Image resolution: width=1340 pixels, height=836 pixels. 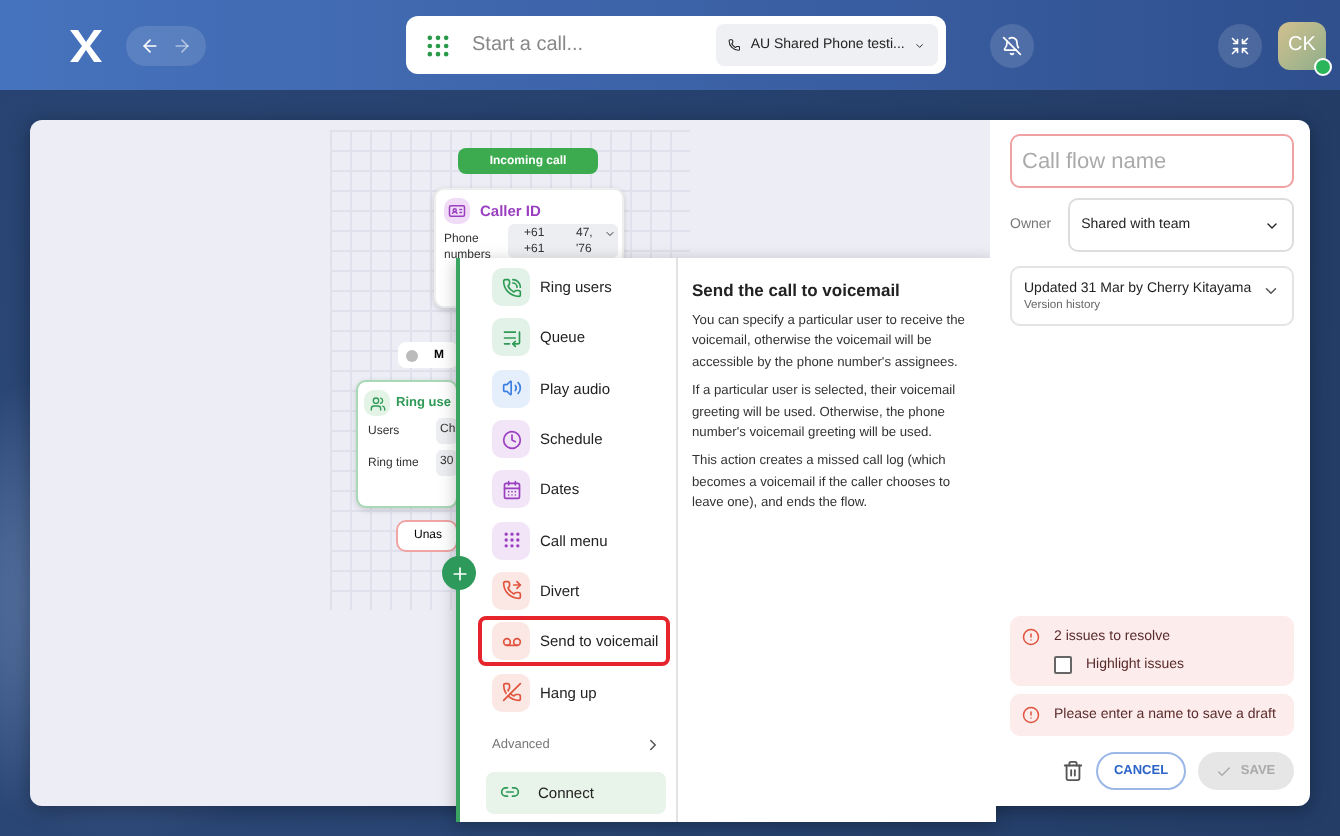 What do you see at coordinates (1271, 291) in the screenshot?
I see `chevron-down-icon` at bounding box center [1271, 291].